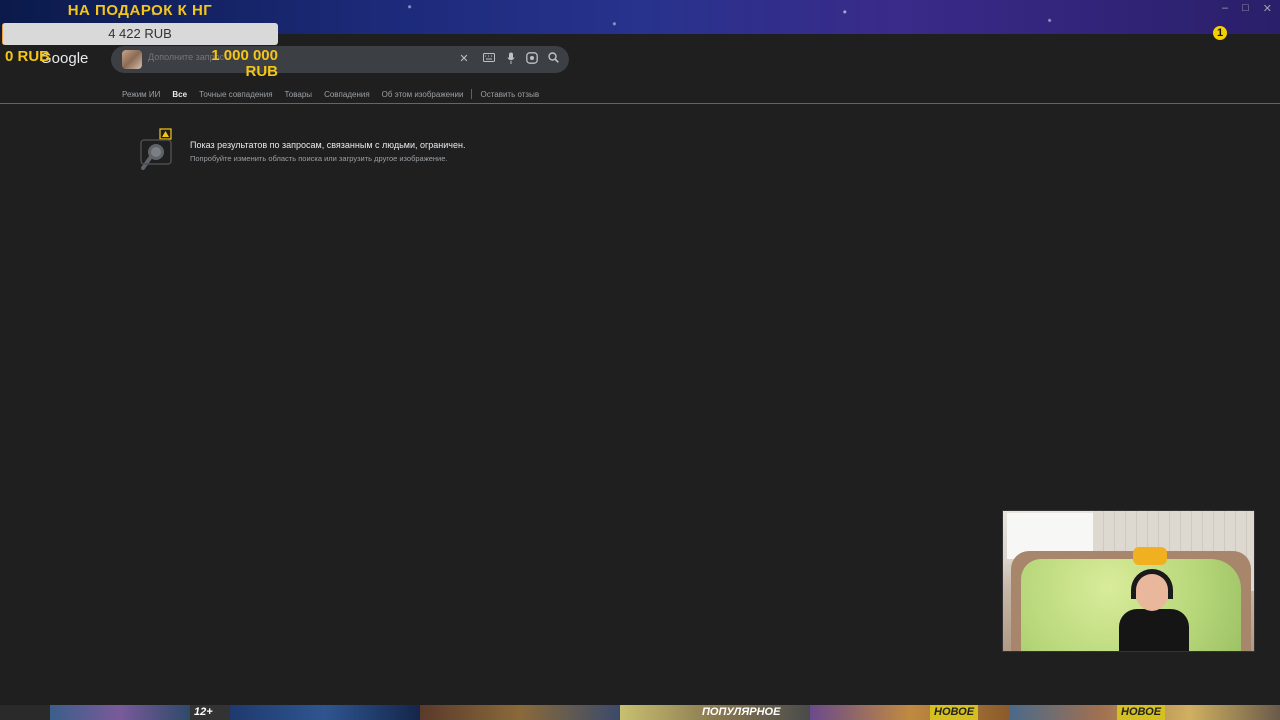  I want to click on tab-ai-mode: Режим ИИ, so click(141, 94).